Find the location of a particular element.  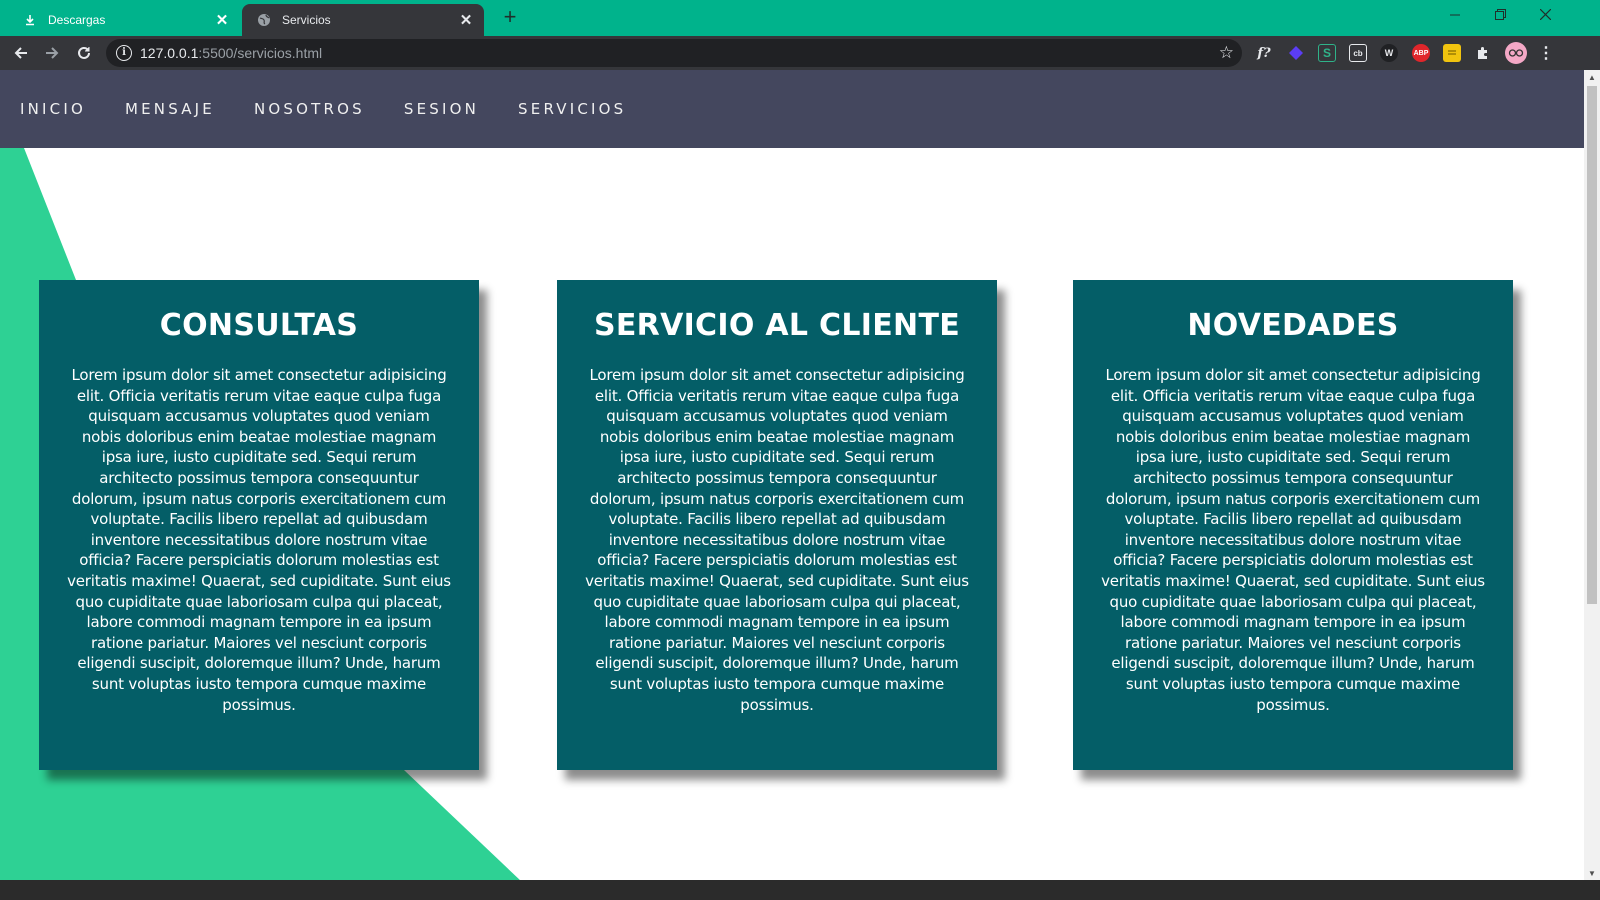

tab-title: Servicios is located at coordinates (306, 20).